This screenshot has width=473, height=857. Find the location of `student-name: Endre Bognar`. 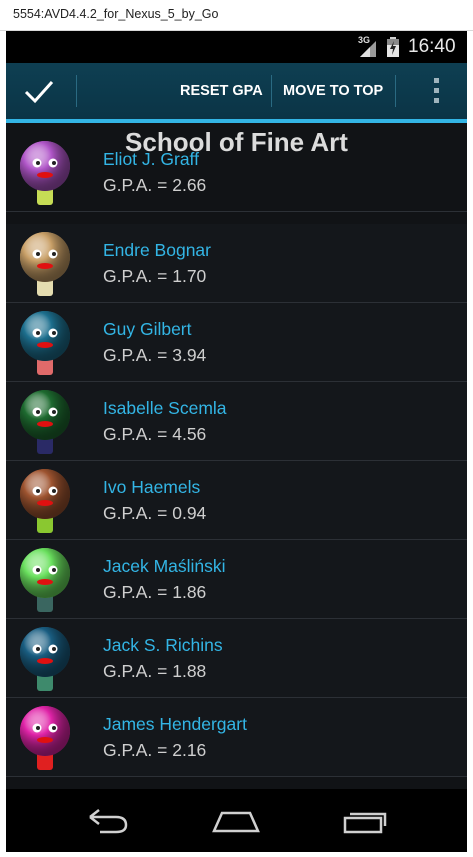

student-name: Endre Bognar is located at coordinates (157, 250).